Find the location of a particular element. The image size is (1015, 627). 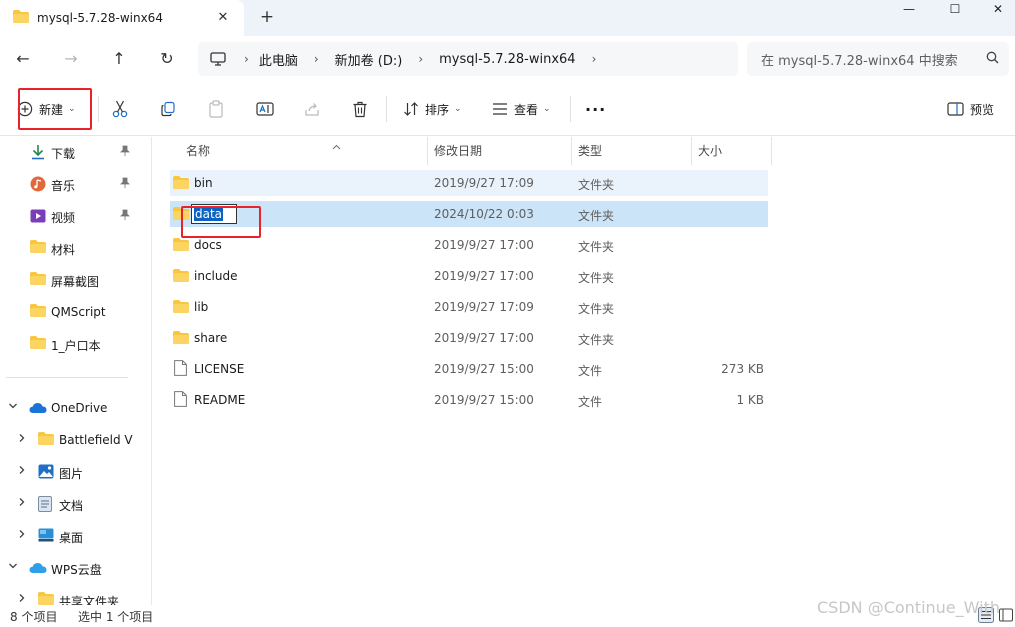

sidebar-item-label: 图片 is located at coordinates (71, 474).